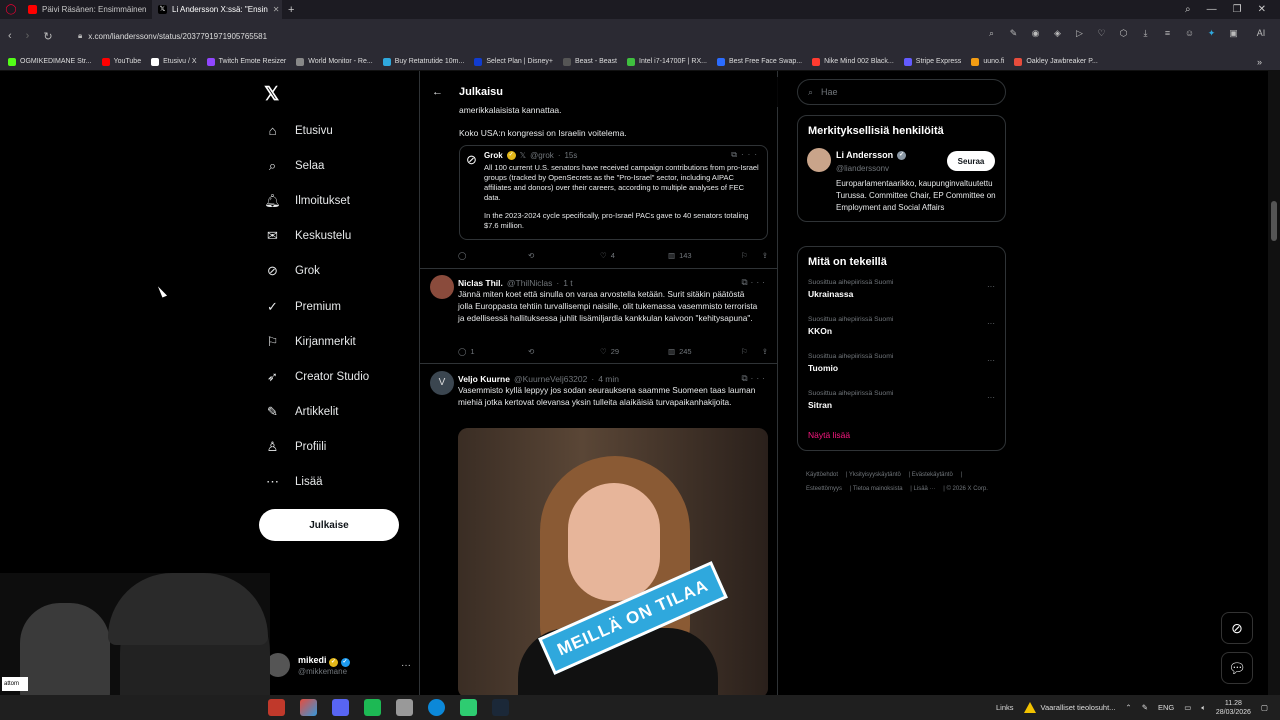 This screenshot has width=1280, height=720. What do you see at coordinates (932, 475) in the screenshot?
I see `footer-link: Evästekäytäntö` at bounding box center [932, 475].